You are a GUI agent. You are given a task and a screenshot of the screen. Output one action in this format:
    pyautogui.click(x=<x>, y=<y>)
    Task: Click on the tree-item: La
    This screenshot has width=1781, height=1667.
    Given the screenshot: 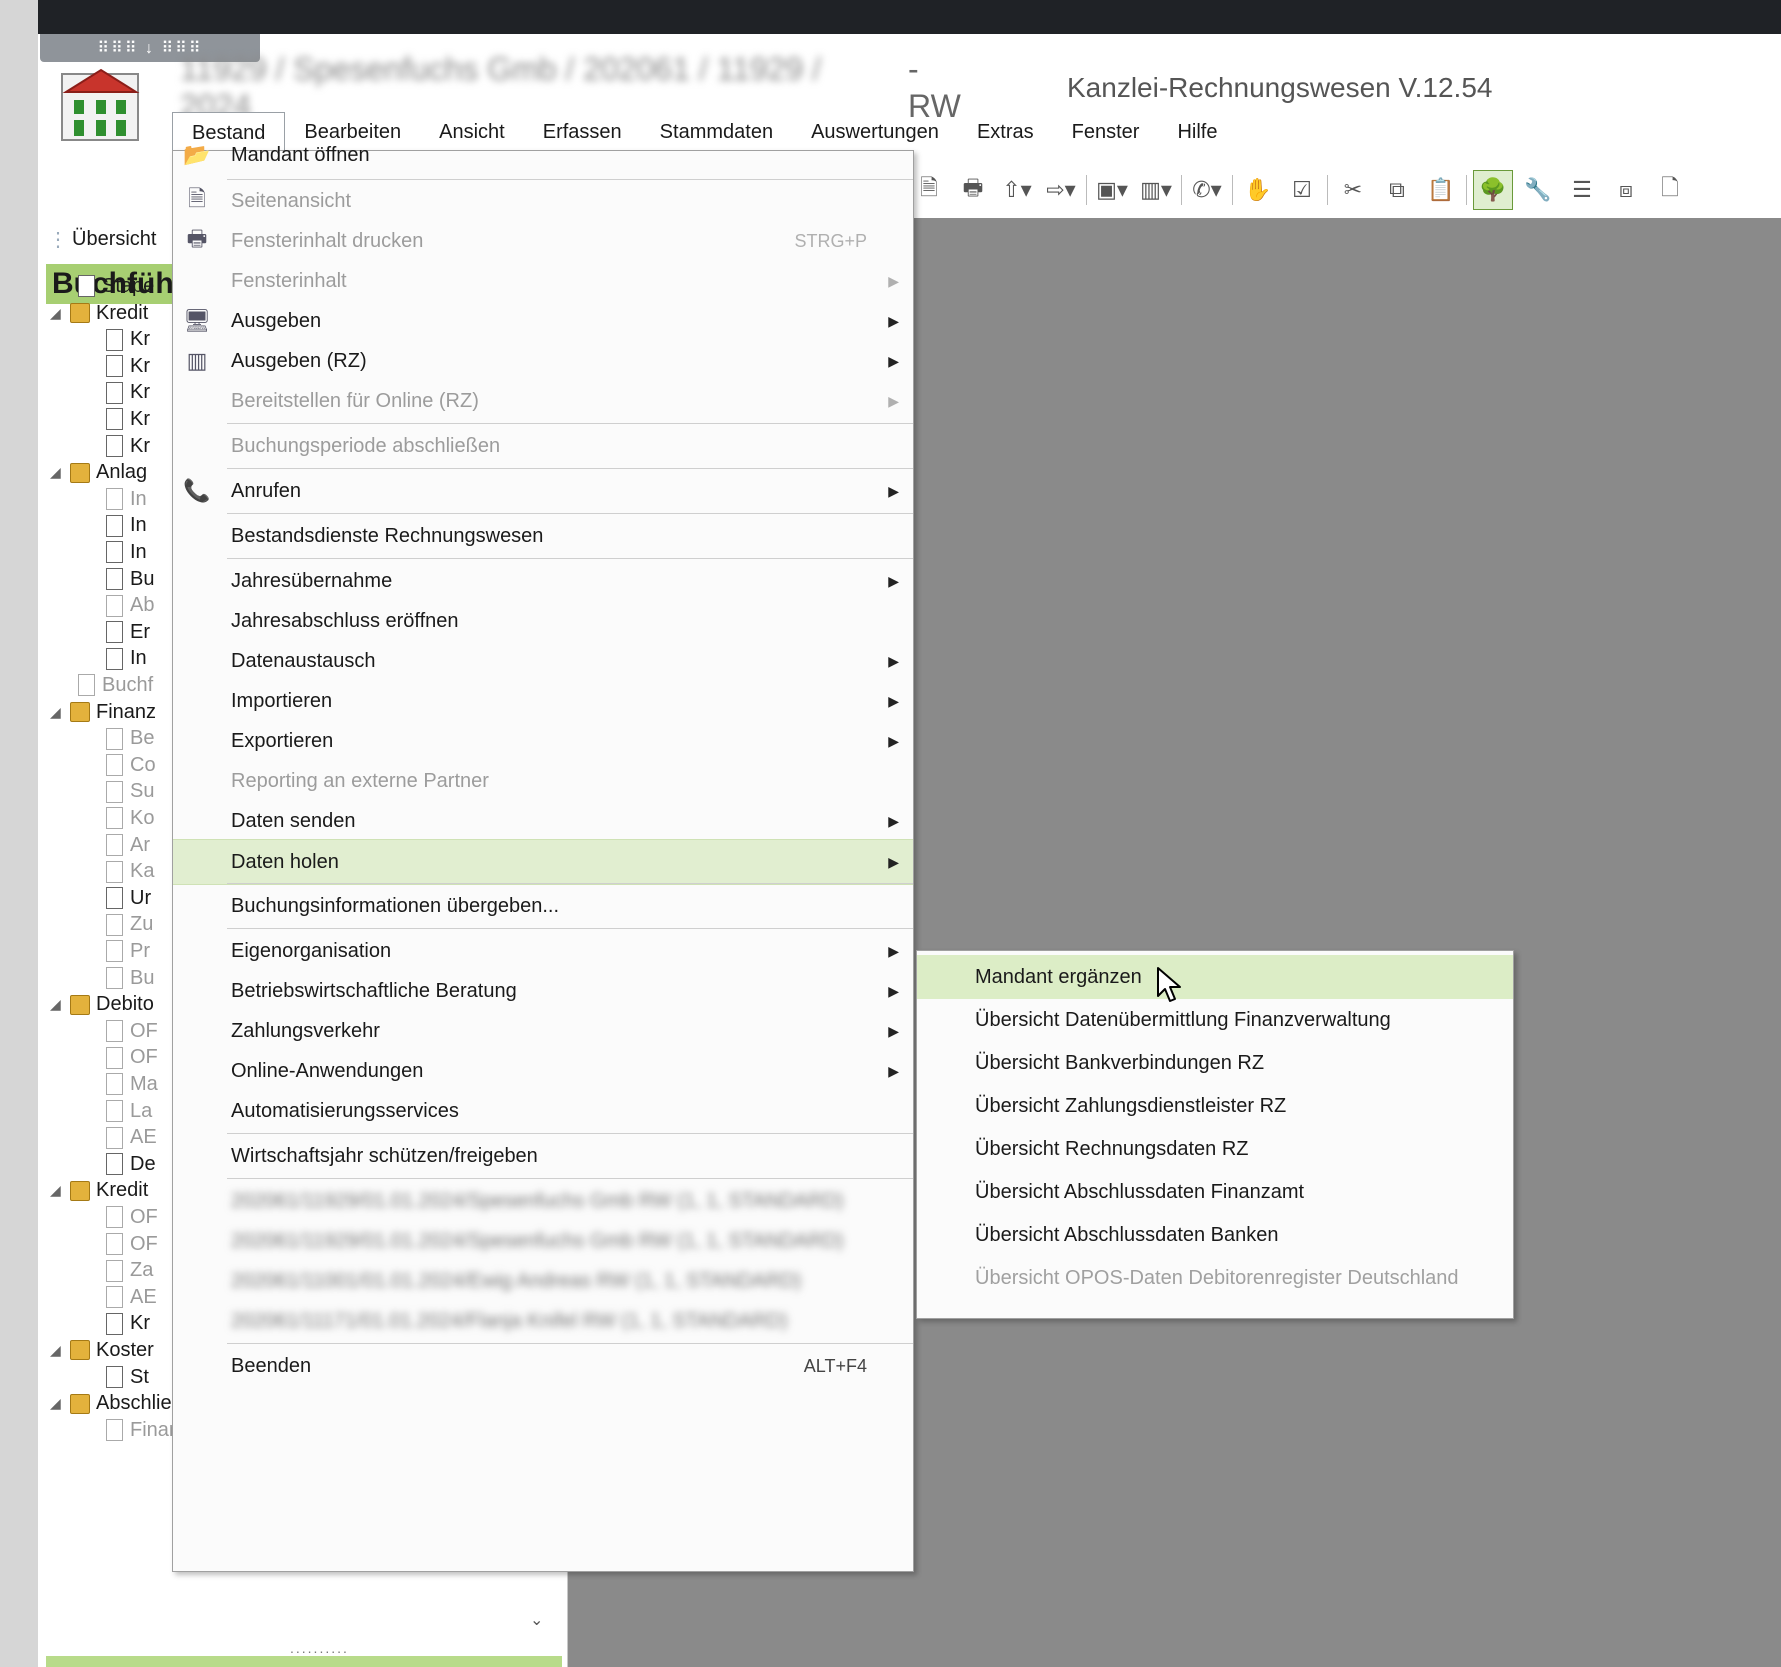 What is the action you would take?
    pyautogui.click(x=128, y=1111)
    